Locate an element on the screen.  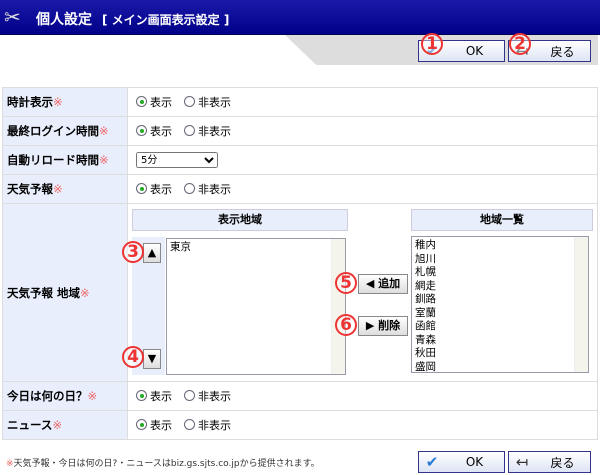
list-item: 秋田 is located at coordinates (500, 354).